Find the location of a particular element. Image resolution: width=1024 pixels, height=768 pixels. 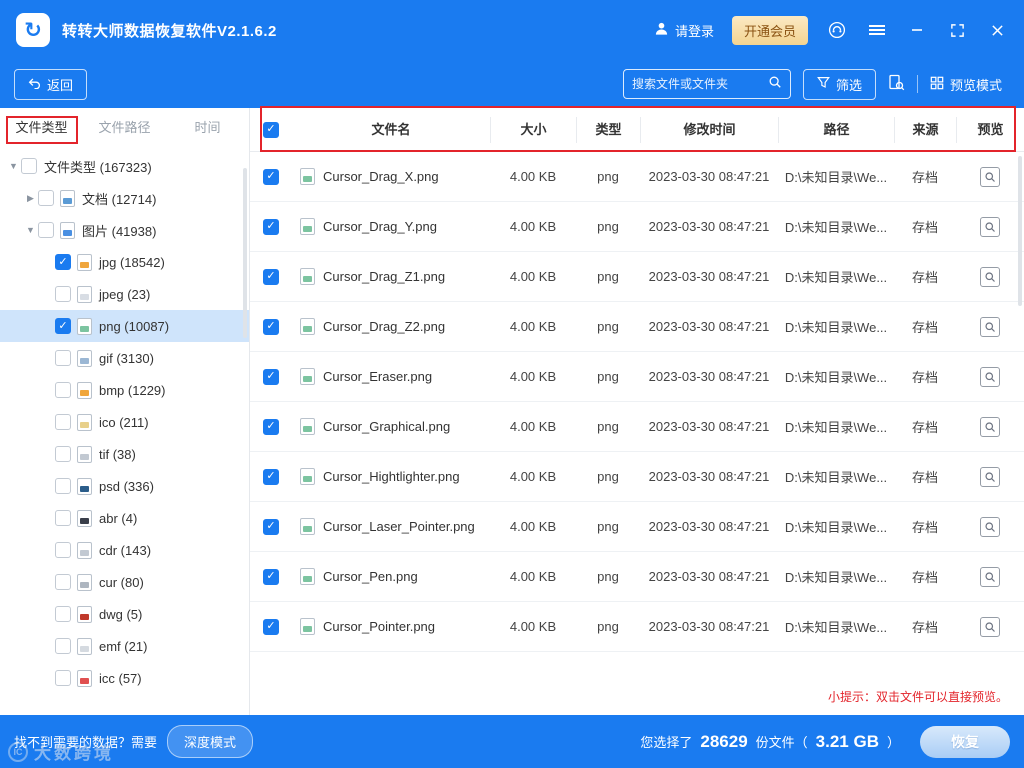

col-header-preview: 预览 is located at coordinates (990, 129).